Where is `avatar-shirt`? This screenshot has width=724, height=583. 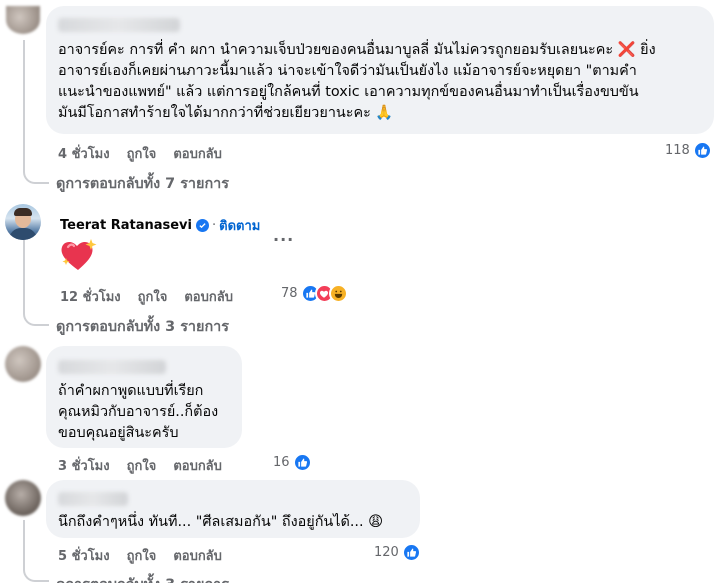 avatar-shirt is located at coordinates (23, 234).